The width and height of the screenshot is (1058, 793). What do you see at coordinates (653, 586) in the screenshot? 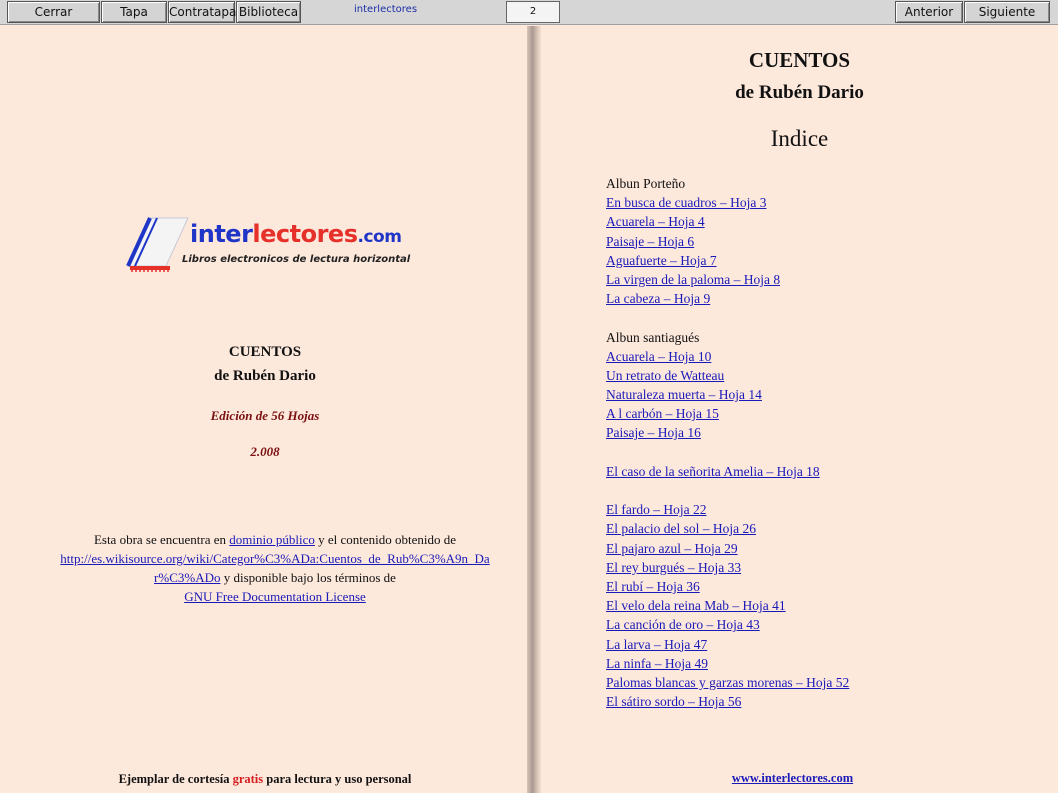
I see `toc-link: El rubí – Hoja 36` at bounding box center [653, 586].